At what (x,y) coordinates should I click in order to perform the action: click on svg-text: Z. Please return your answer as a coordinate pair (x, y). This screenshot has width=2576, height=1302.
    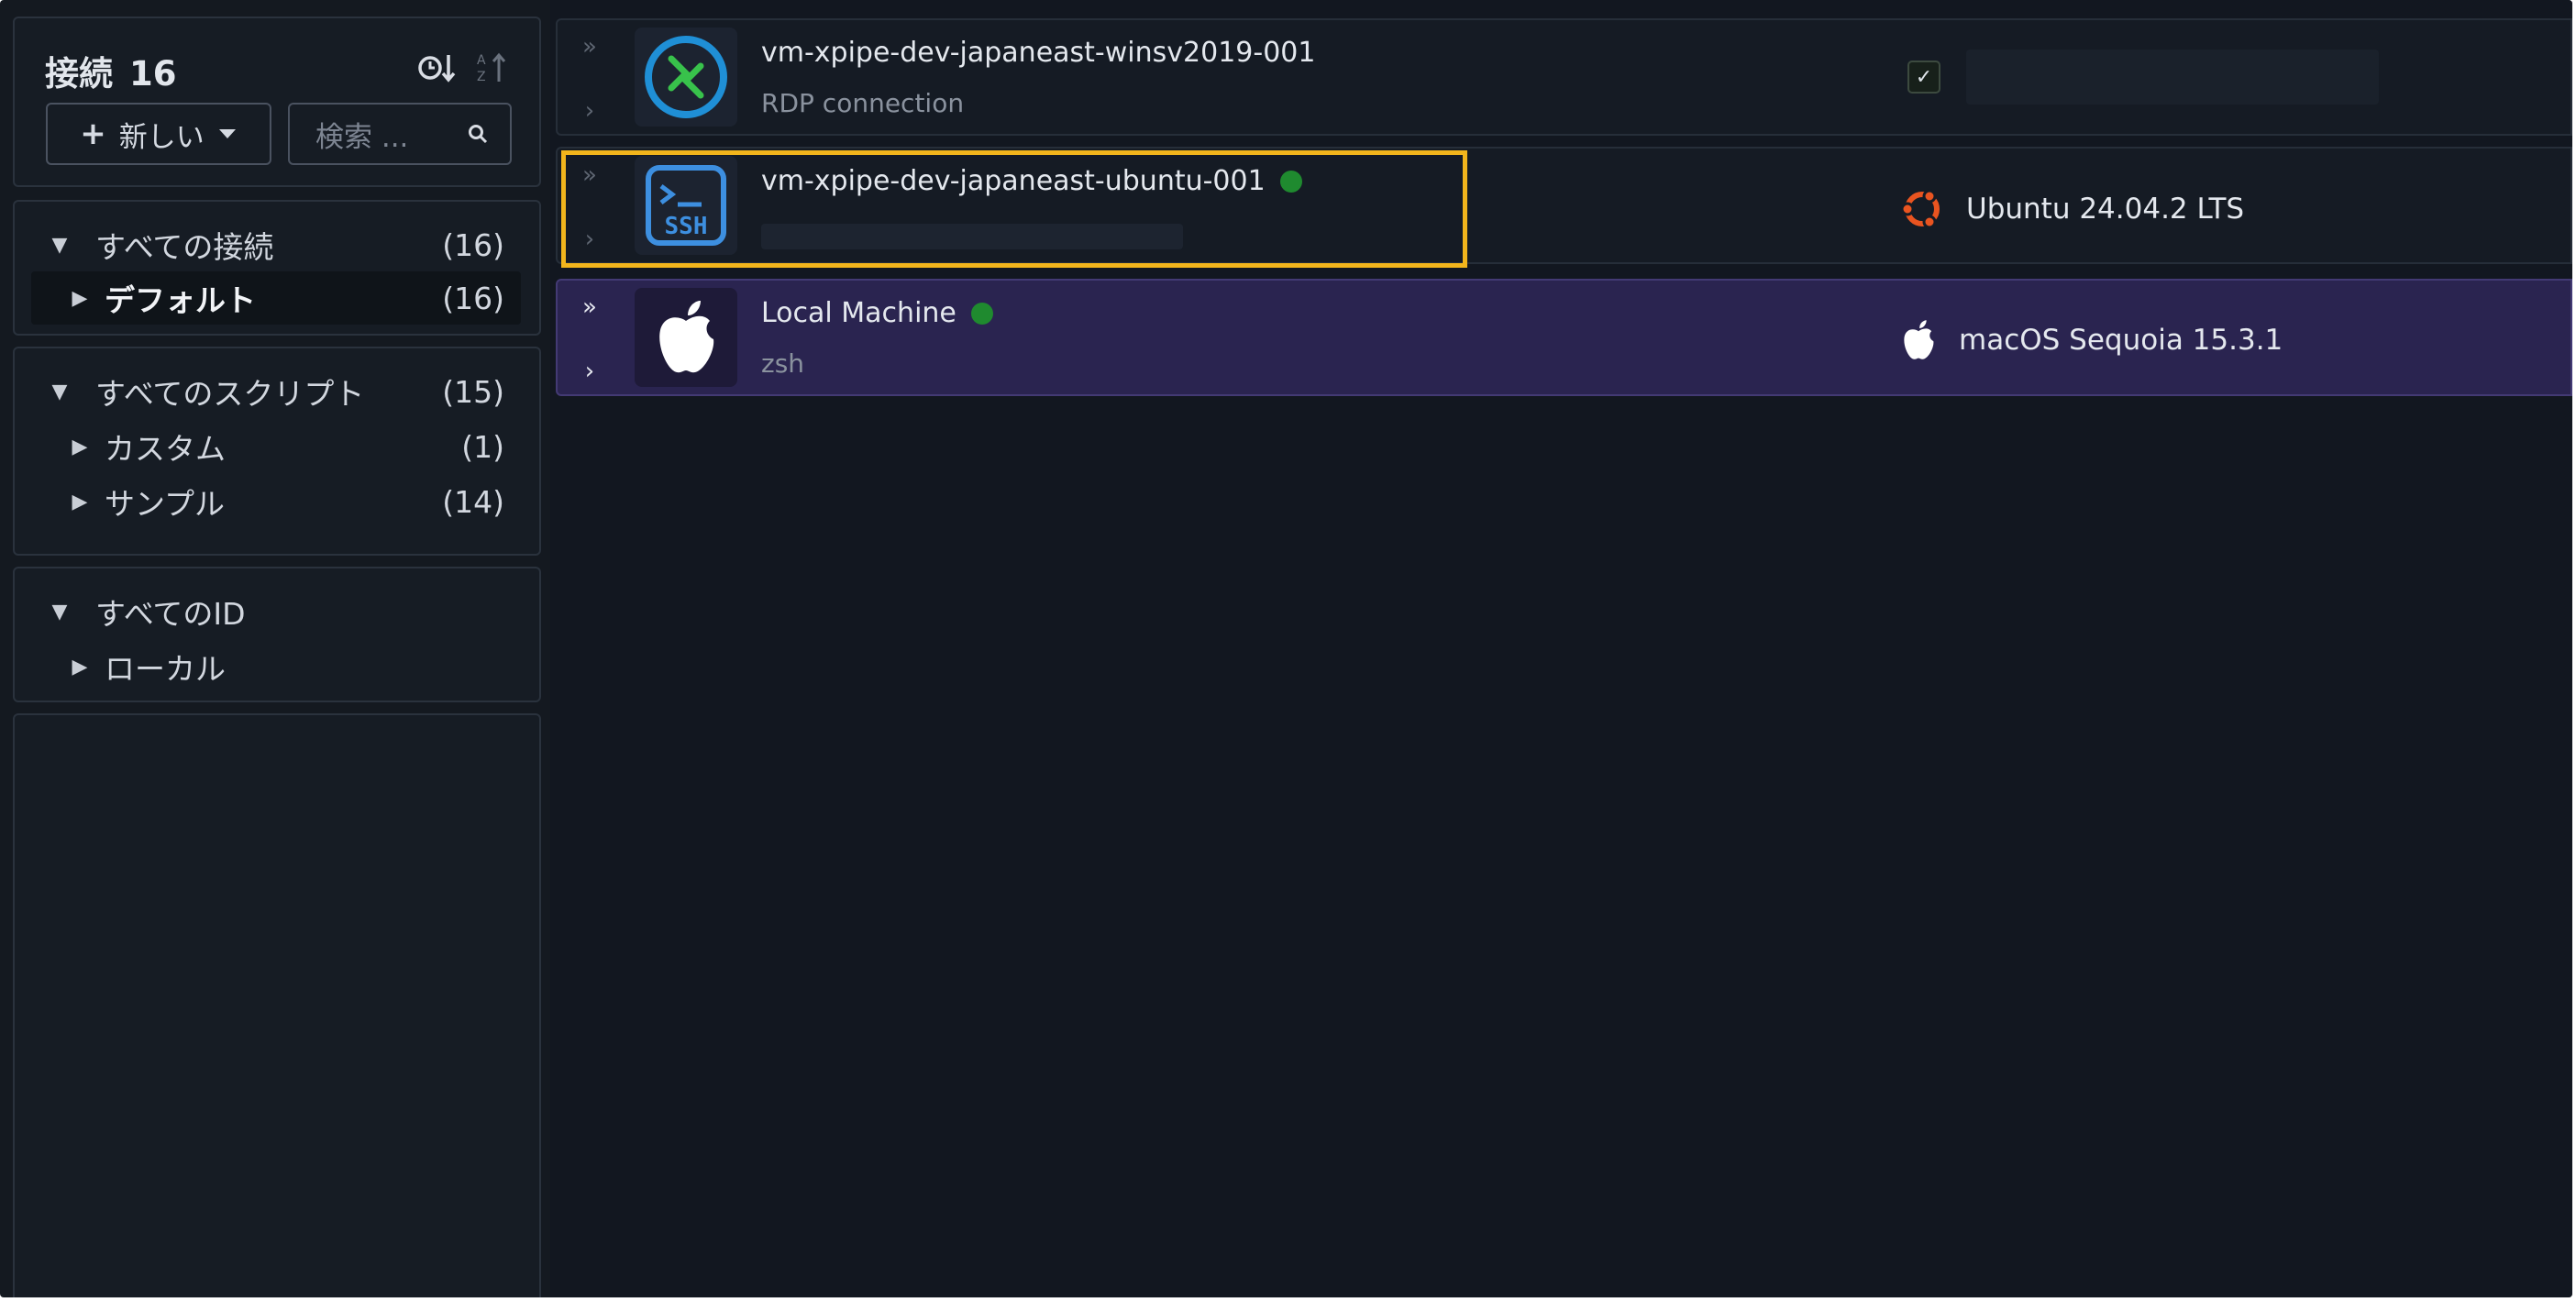
    Looking at the image, I should click on (481, 77).